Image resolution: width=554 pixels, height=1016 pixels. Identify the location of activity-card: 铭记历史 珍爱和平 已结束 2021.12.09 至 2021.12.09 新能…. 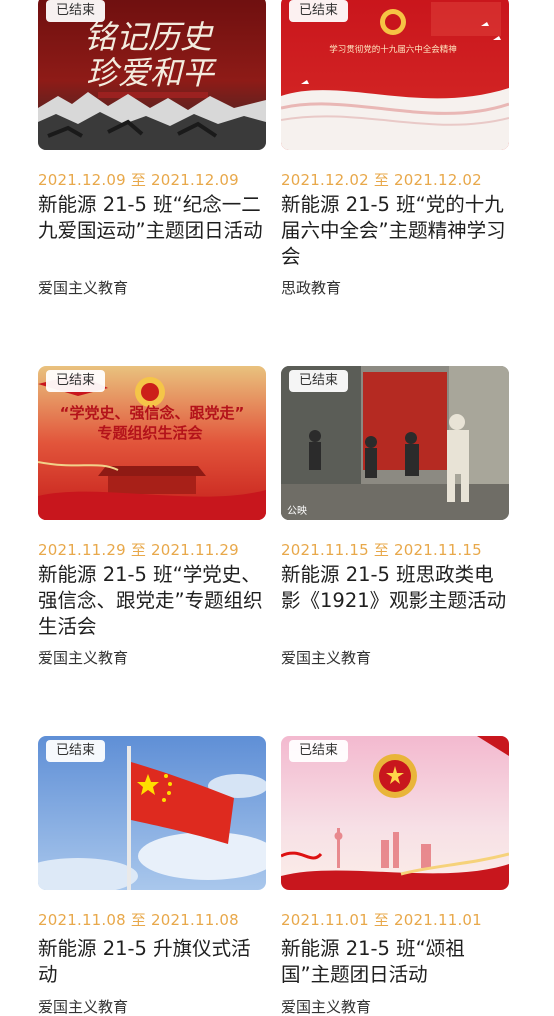
(152, 153).